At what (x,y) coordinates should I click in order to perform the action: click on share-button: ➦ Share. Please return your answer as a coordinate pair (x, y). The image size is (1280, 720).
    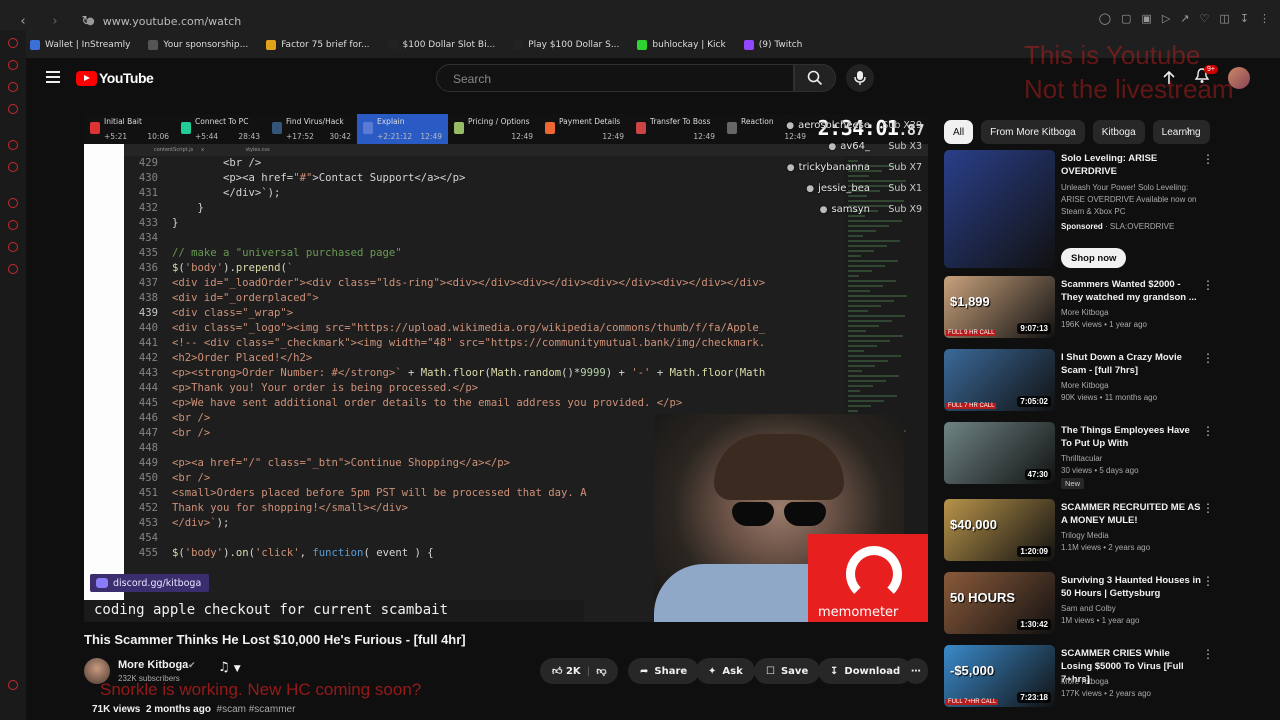
    Looking at the image, I should click on (664, 671).